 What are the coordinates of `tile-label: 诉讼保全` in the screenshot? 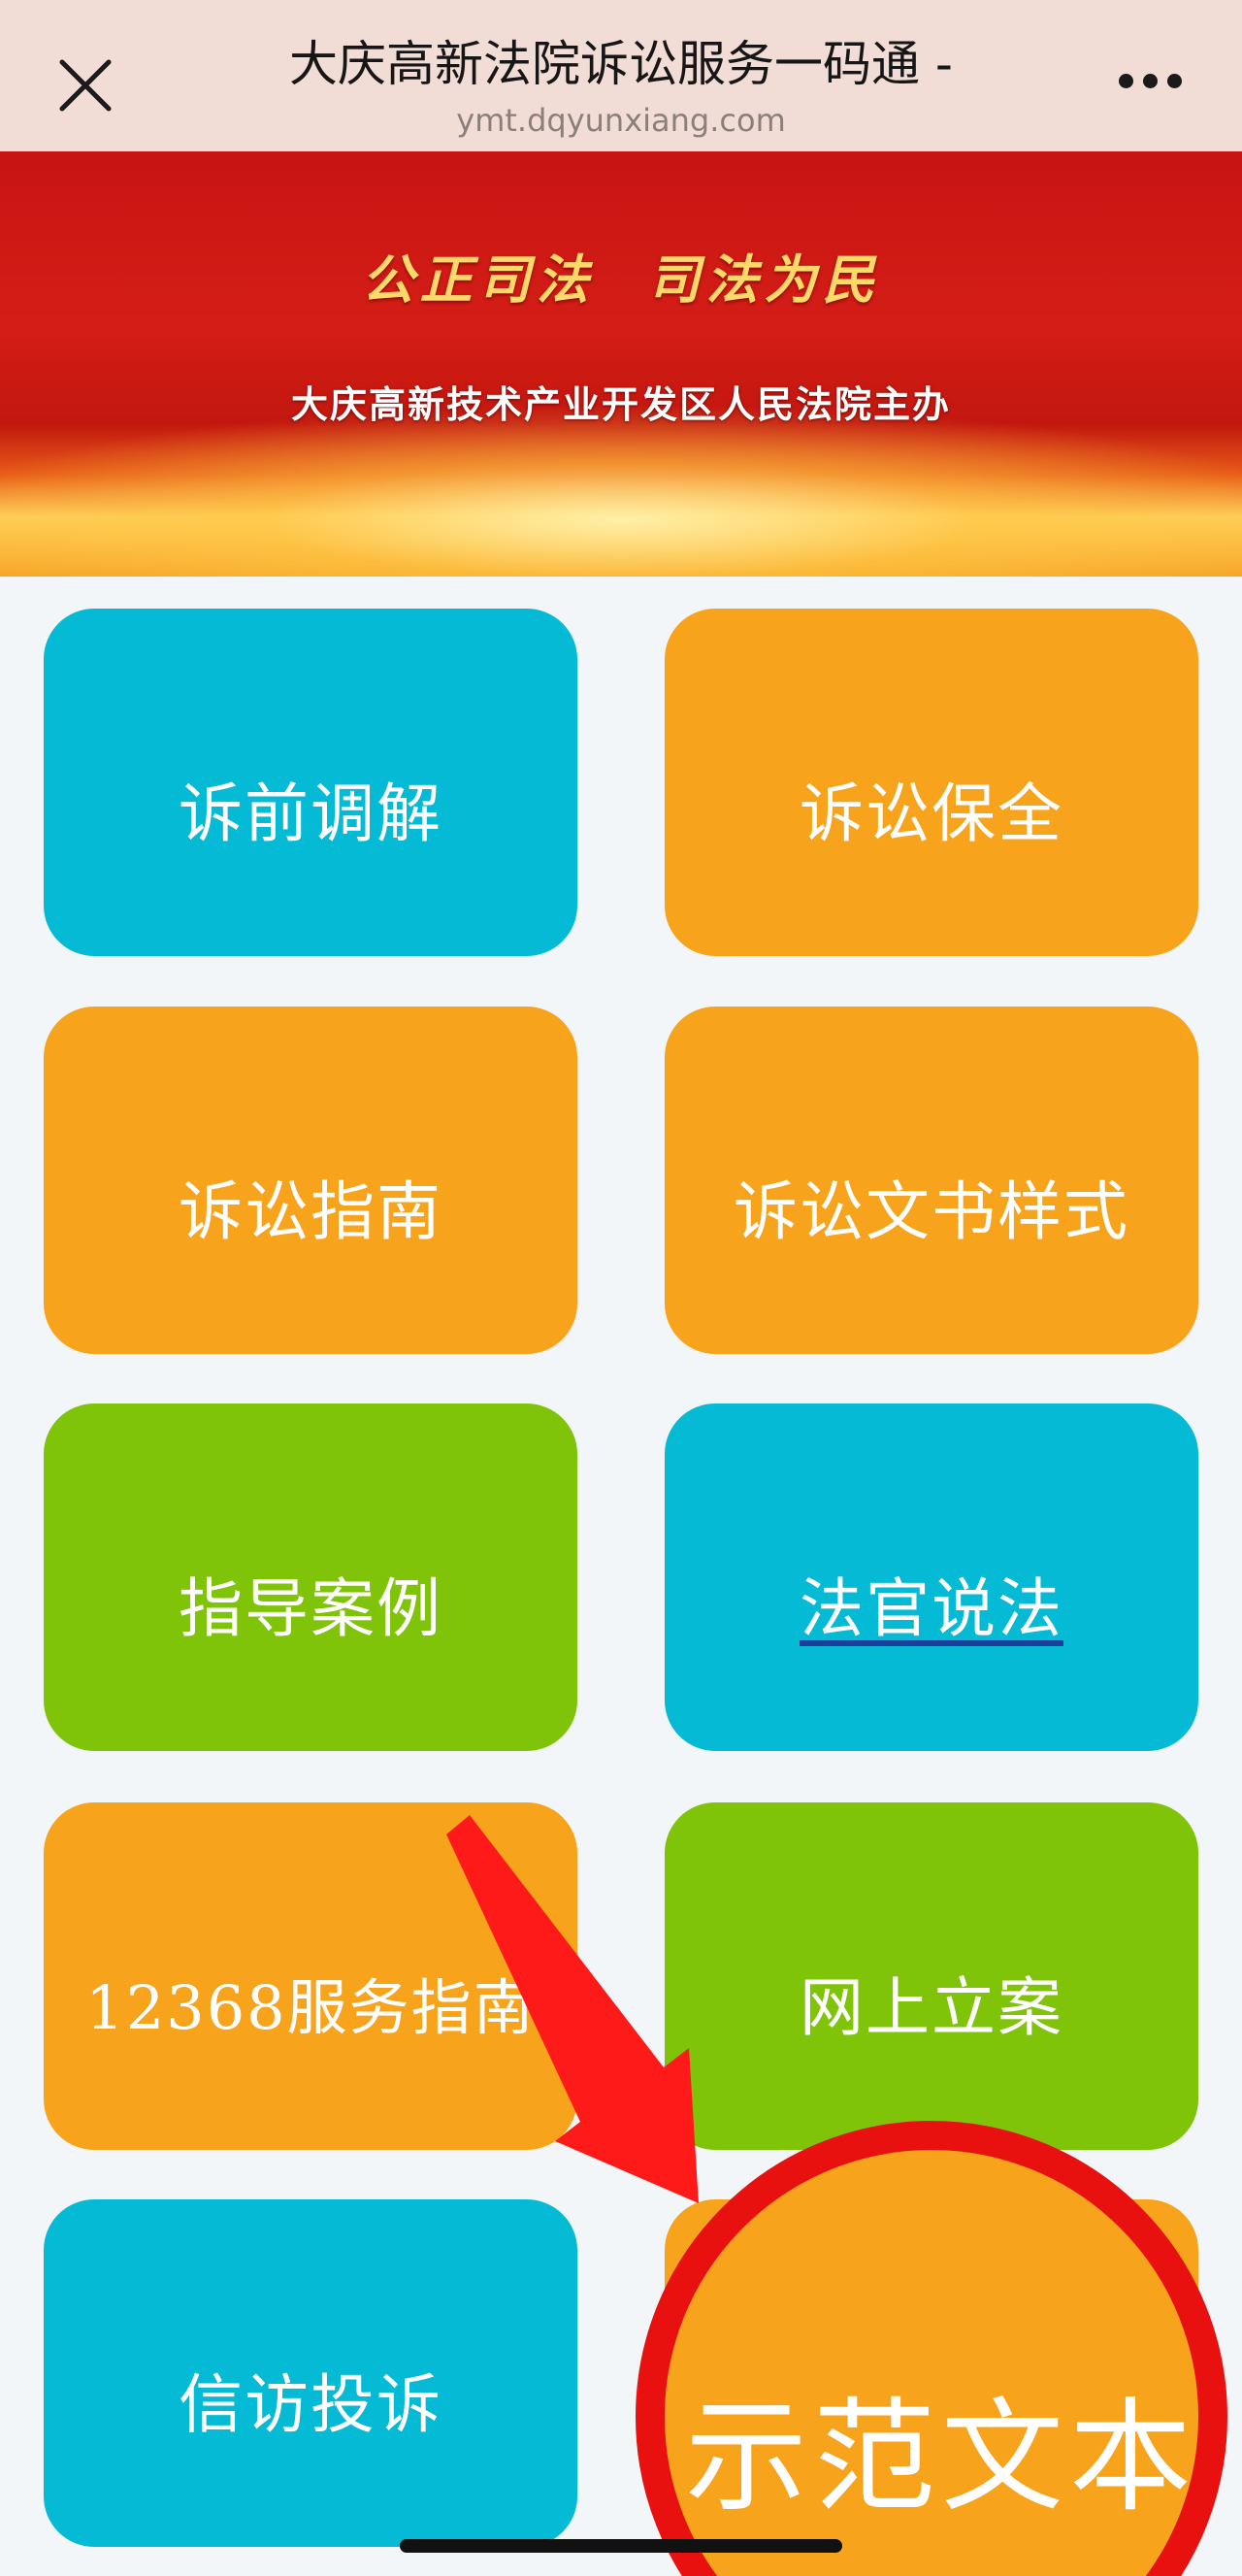 It's located at (931, 813).